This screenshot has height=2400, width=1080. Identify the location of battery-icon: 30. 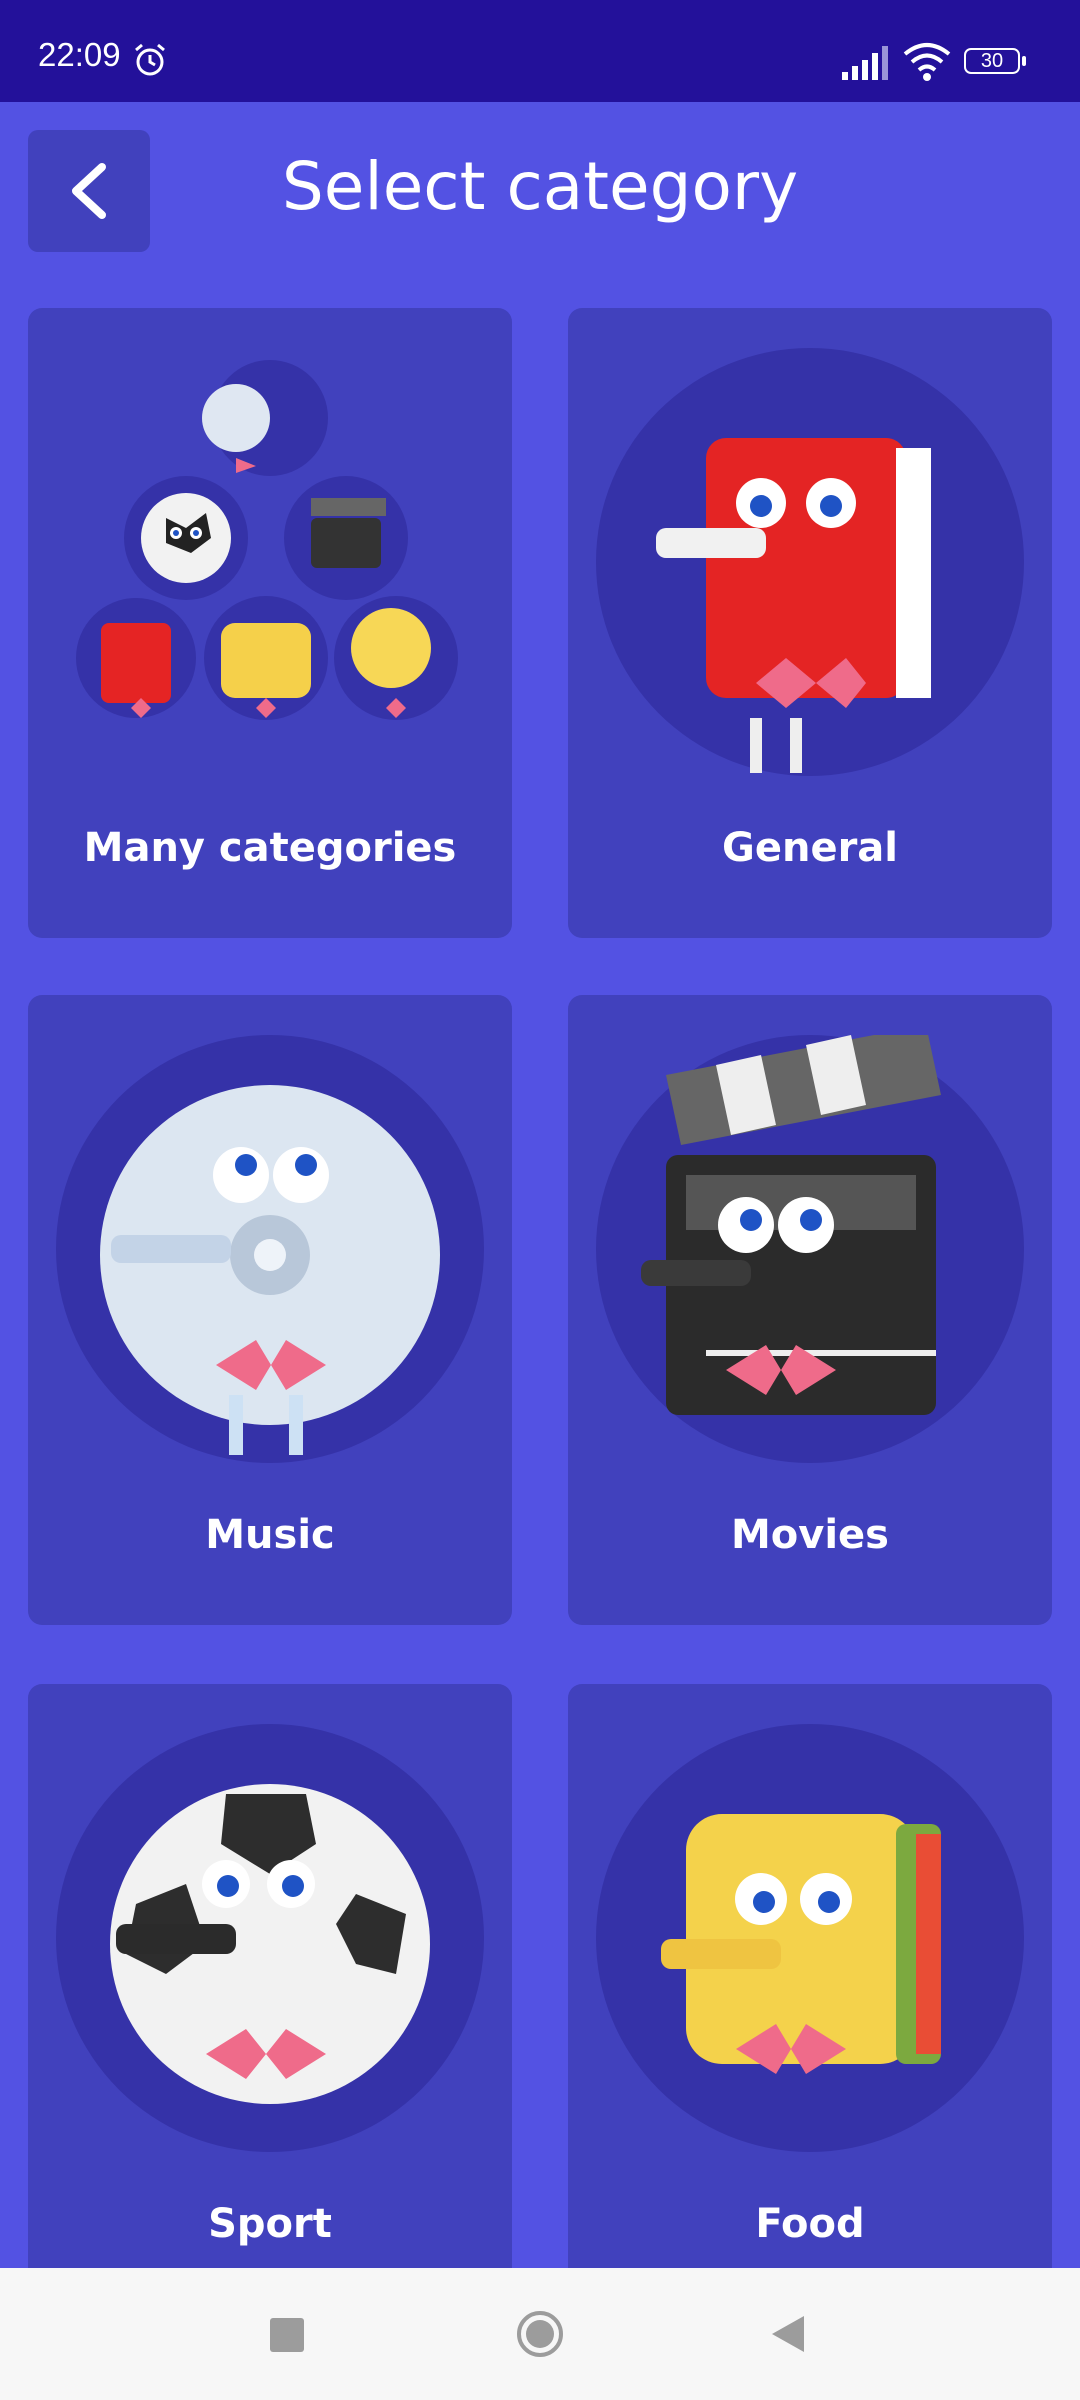
(996, 62).